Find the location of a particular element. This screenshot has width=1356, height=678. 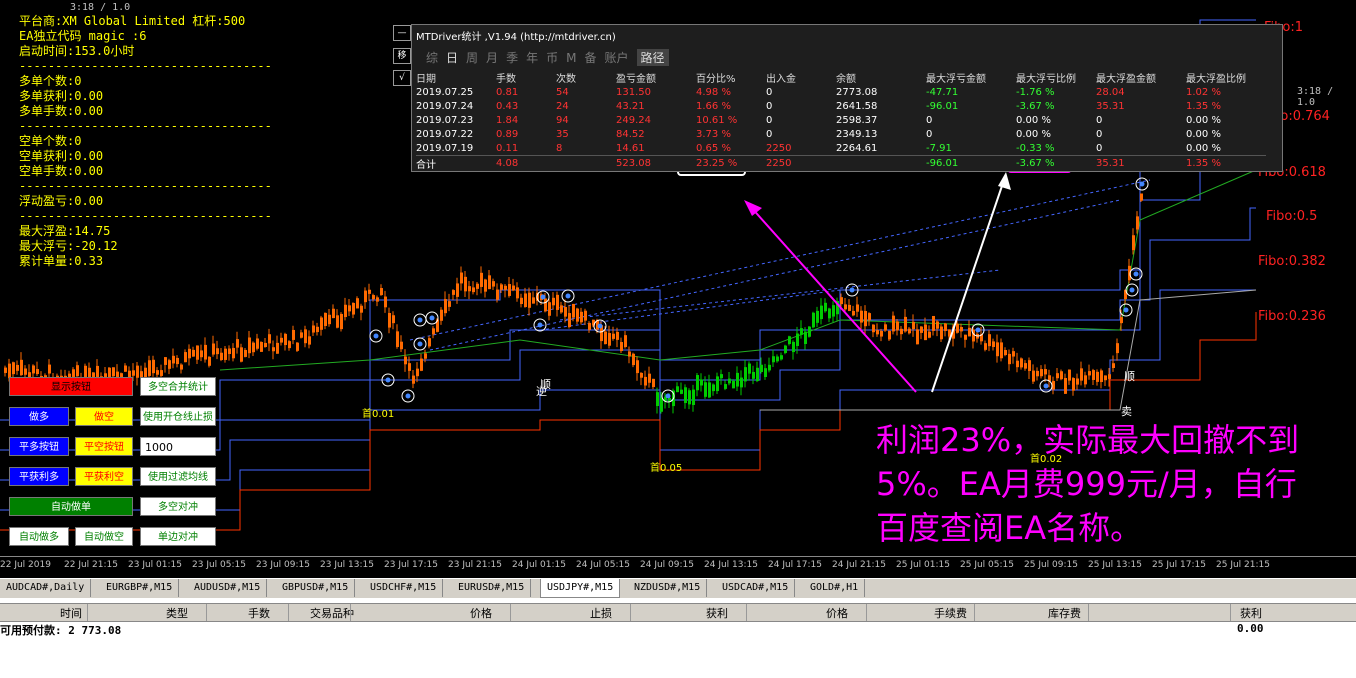

close-buy-button: 平多按钮 is located at coordinates (39, 446).